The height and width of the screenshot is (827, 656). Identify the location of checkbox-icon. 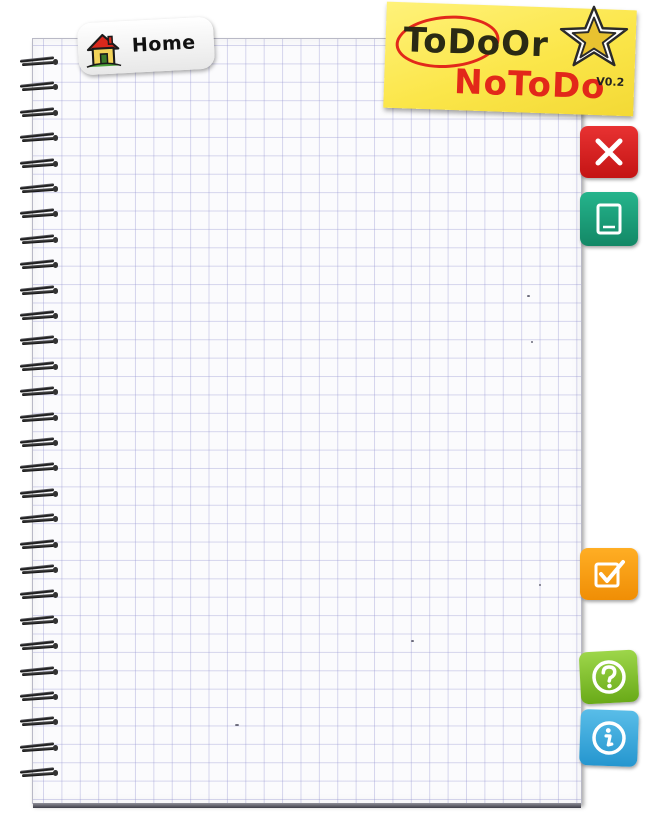
(609, 574).